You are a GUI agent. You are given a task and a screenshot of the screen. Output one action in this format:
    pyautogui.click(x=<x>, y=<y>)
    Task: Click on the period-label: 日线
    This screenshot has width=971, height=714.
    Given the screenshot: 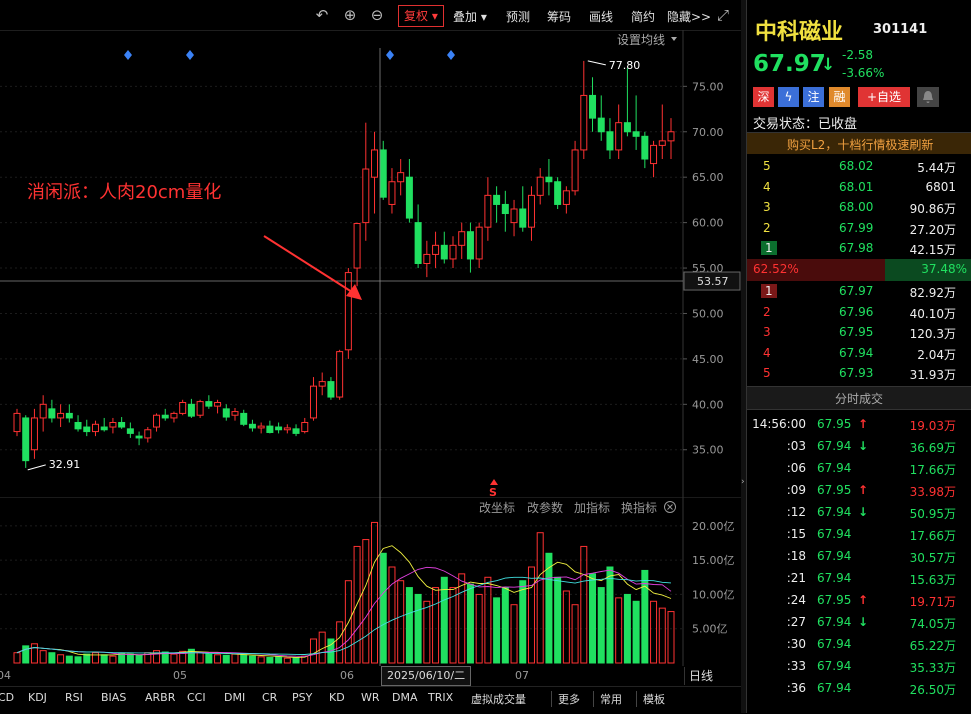 What is the action you would take?
    pyautogui.click(x=698, y=676)
    